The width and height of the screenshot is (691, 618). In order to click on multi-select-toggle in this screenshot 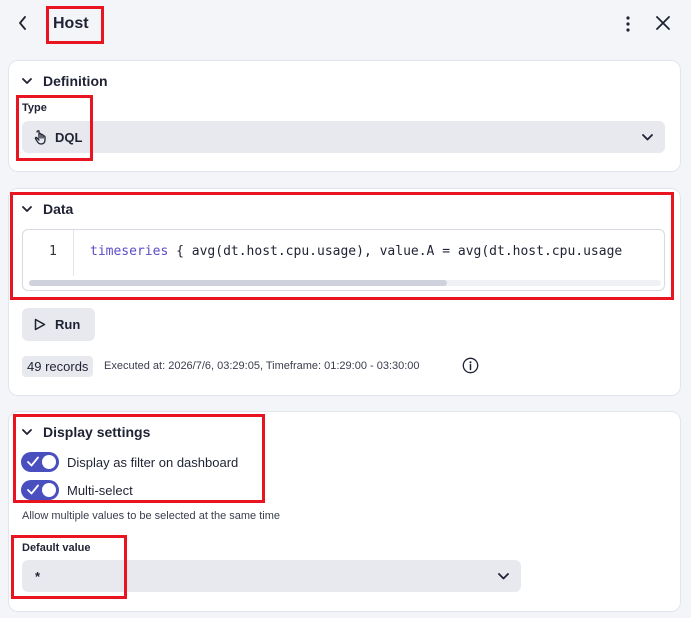, I will do `click(40, 490)`.